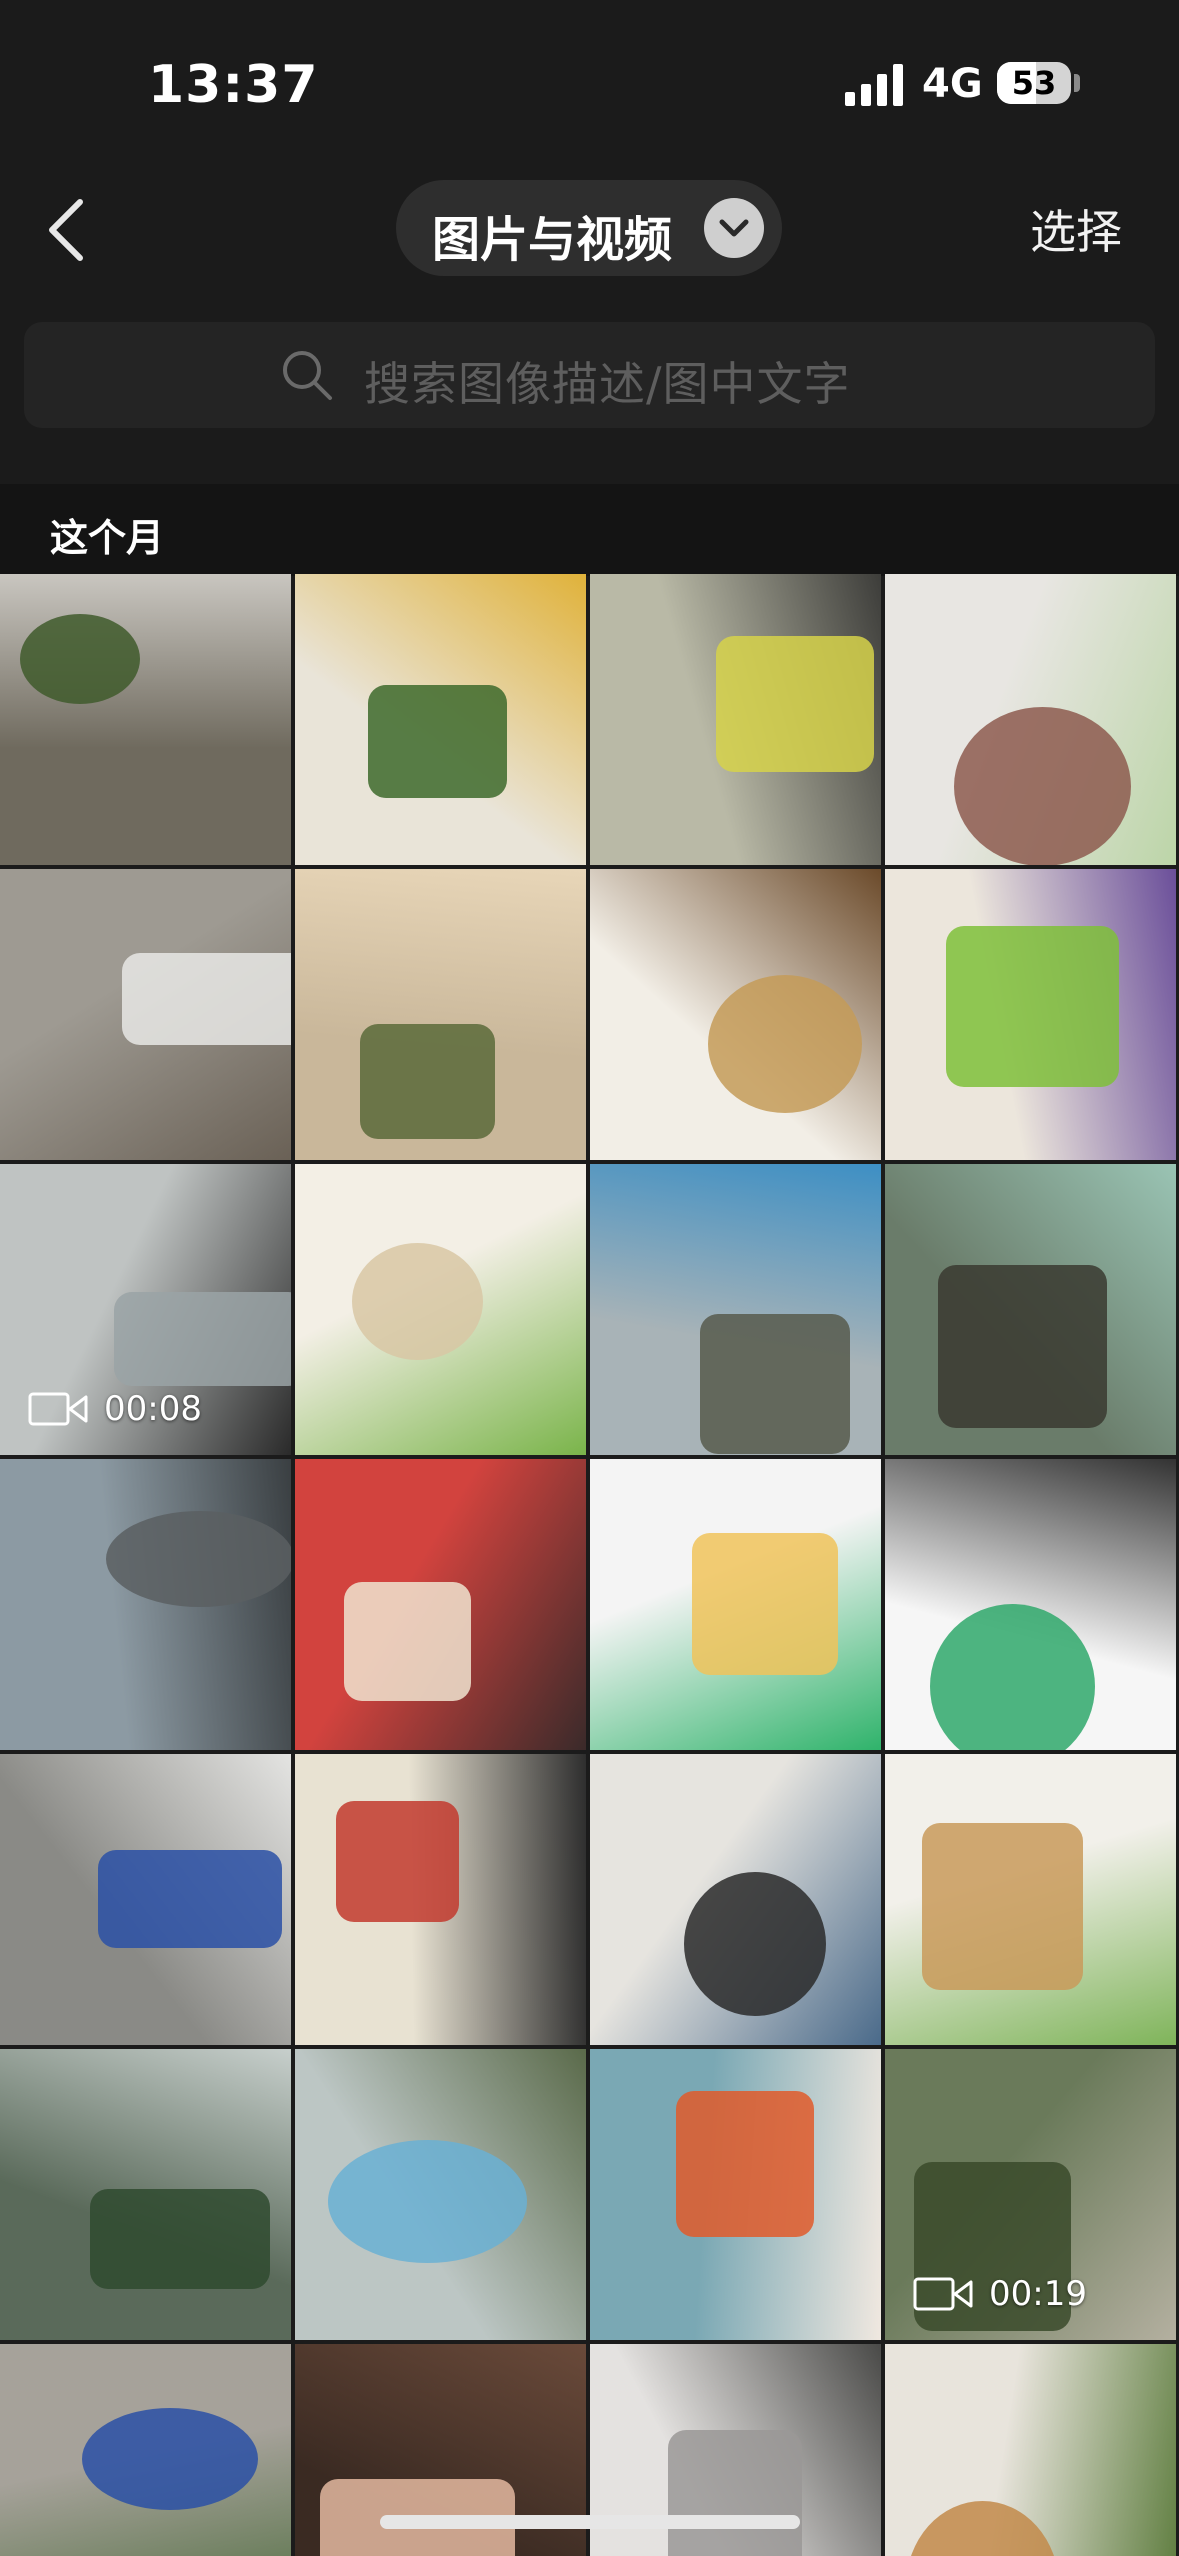  I want to click on search-bar: 搜索图像描述/图中文字, so click(589, 375).